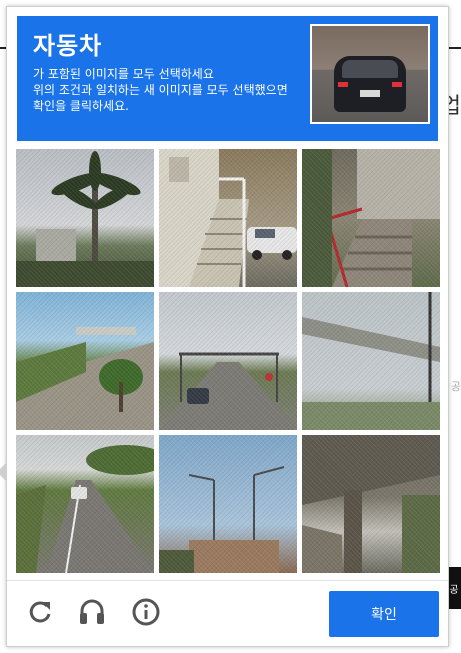 The width and height of the screenshot is (461, 653). I want to click on car-tail-light-right, so click(397, 84).